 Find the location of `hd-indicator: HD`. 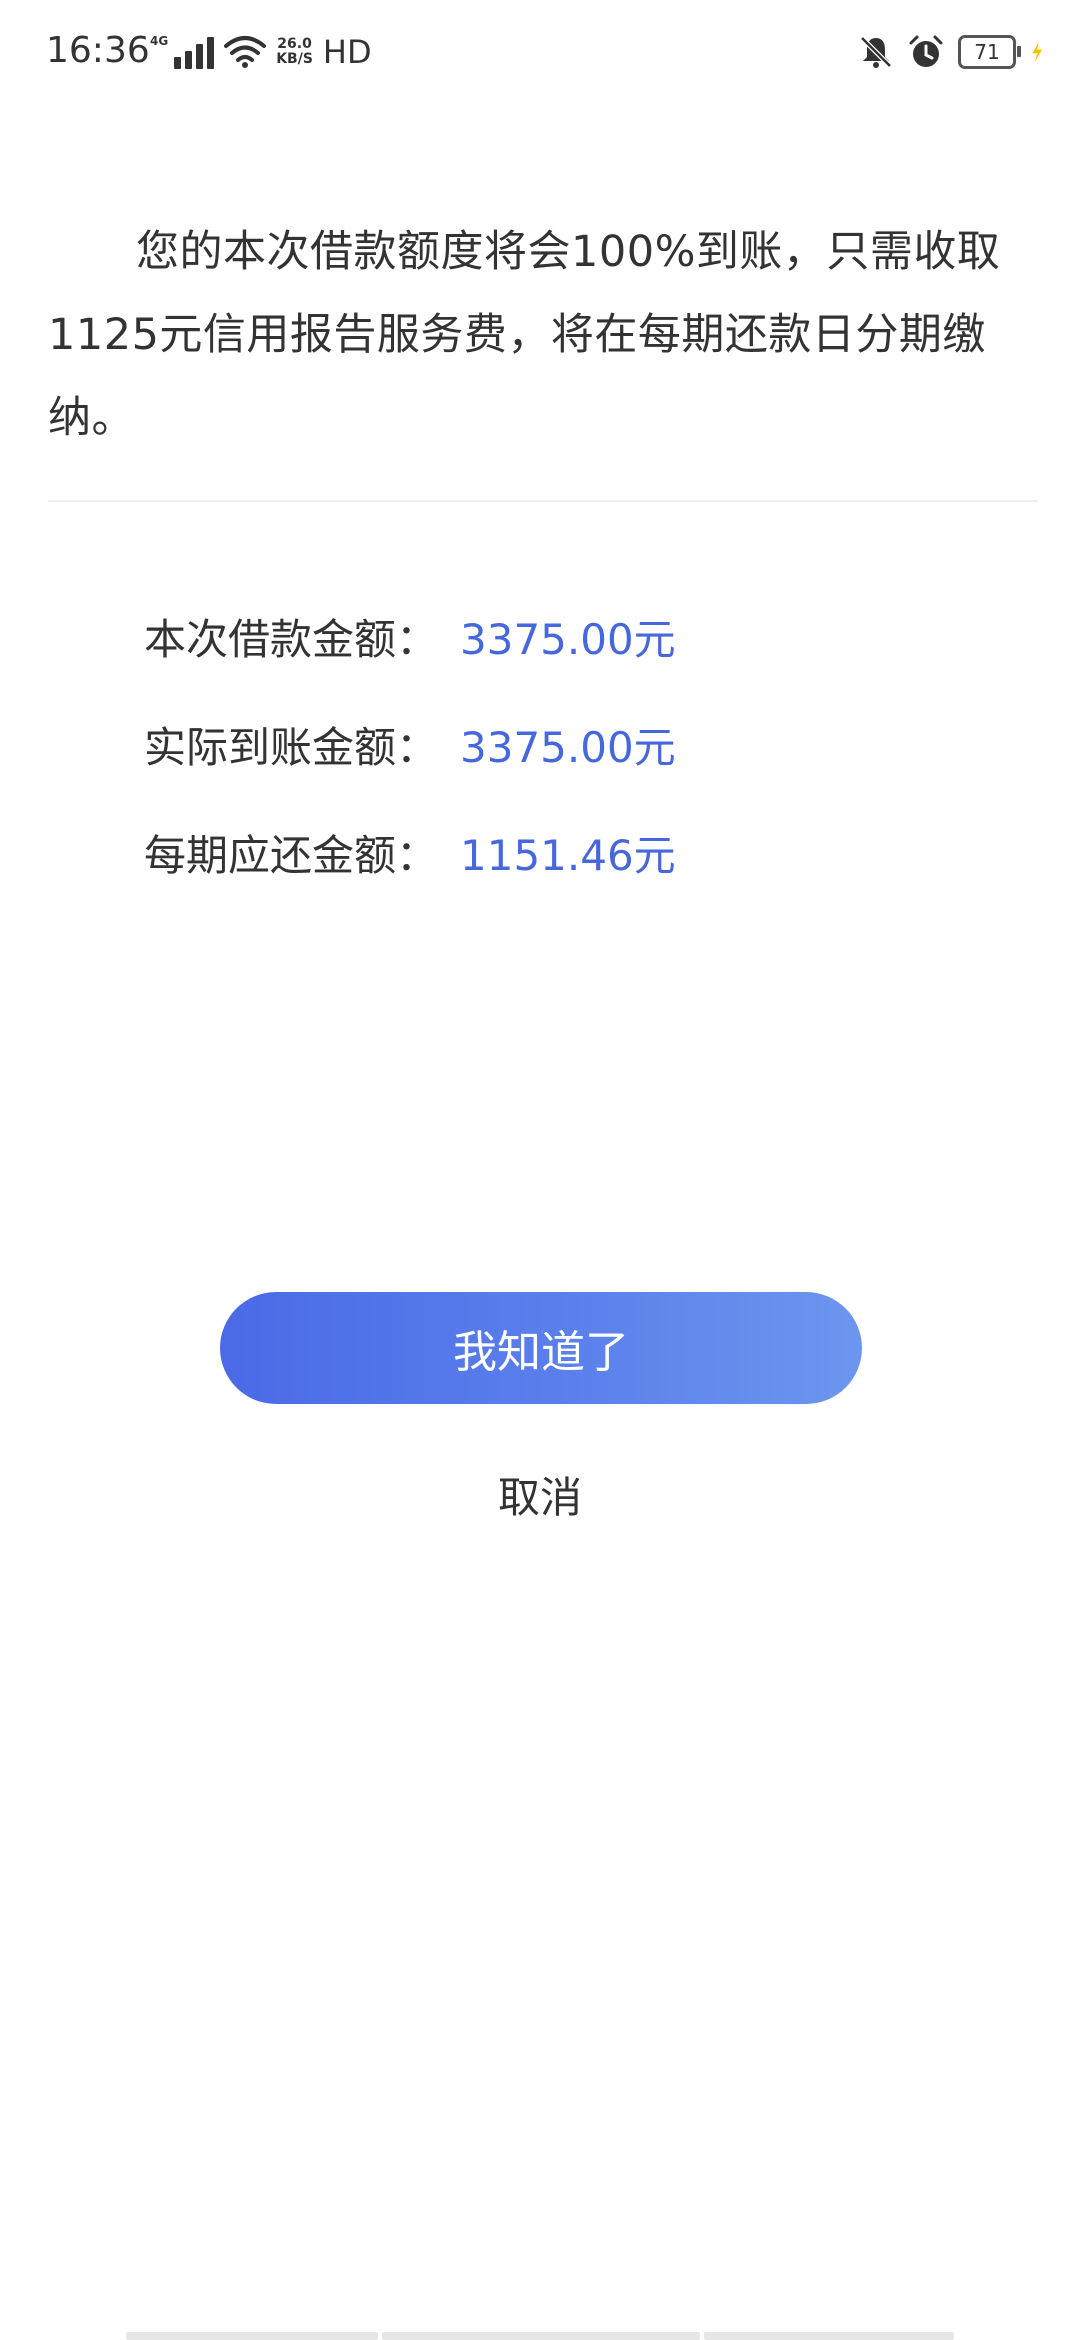

hd-indicator: HD is located at coordinates (347, 52).